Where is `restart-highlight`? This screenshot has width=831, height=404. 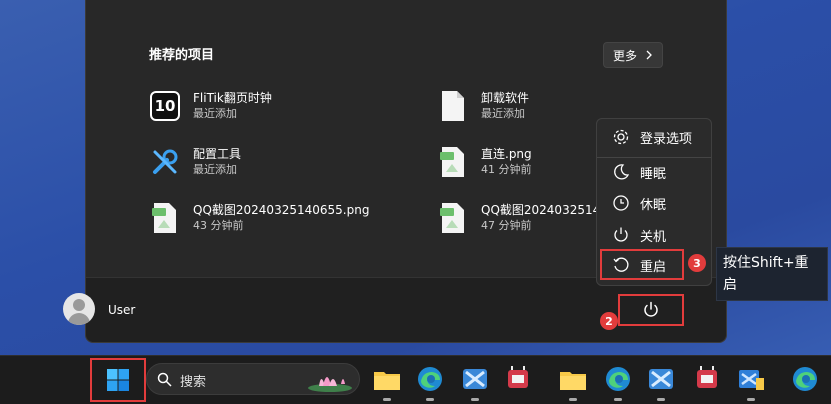
restart-highlight is located at coordinates (642, 264).